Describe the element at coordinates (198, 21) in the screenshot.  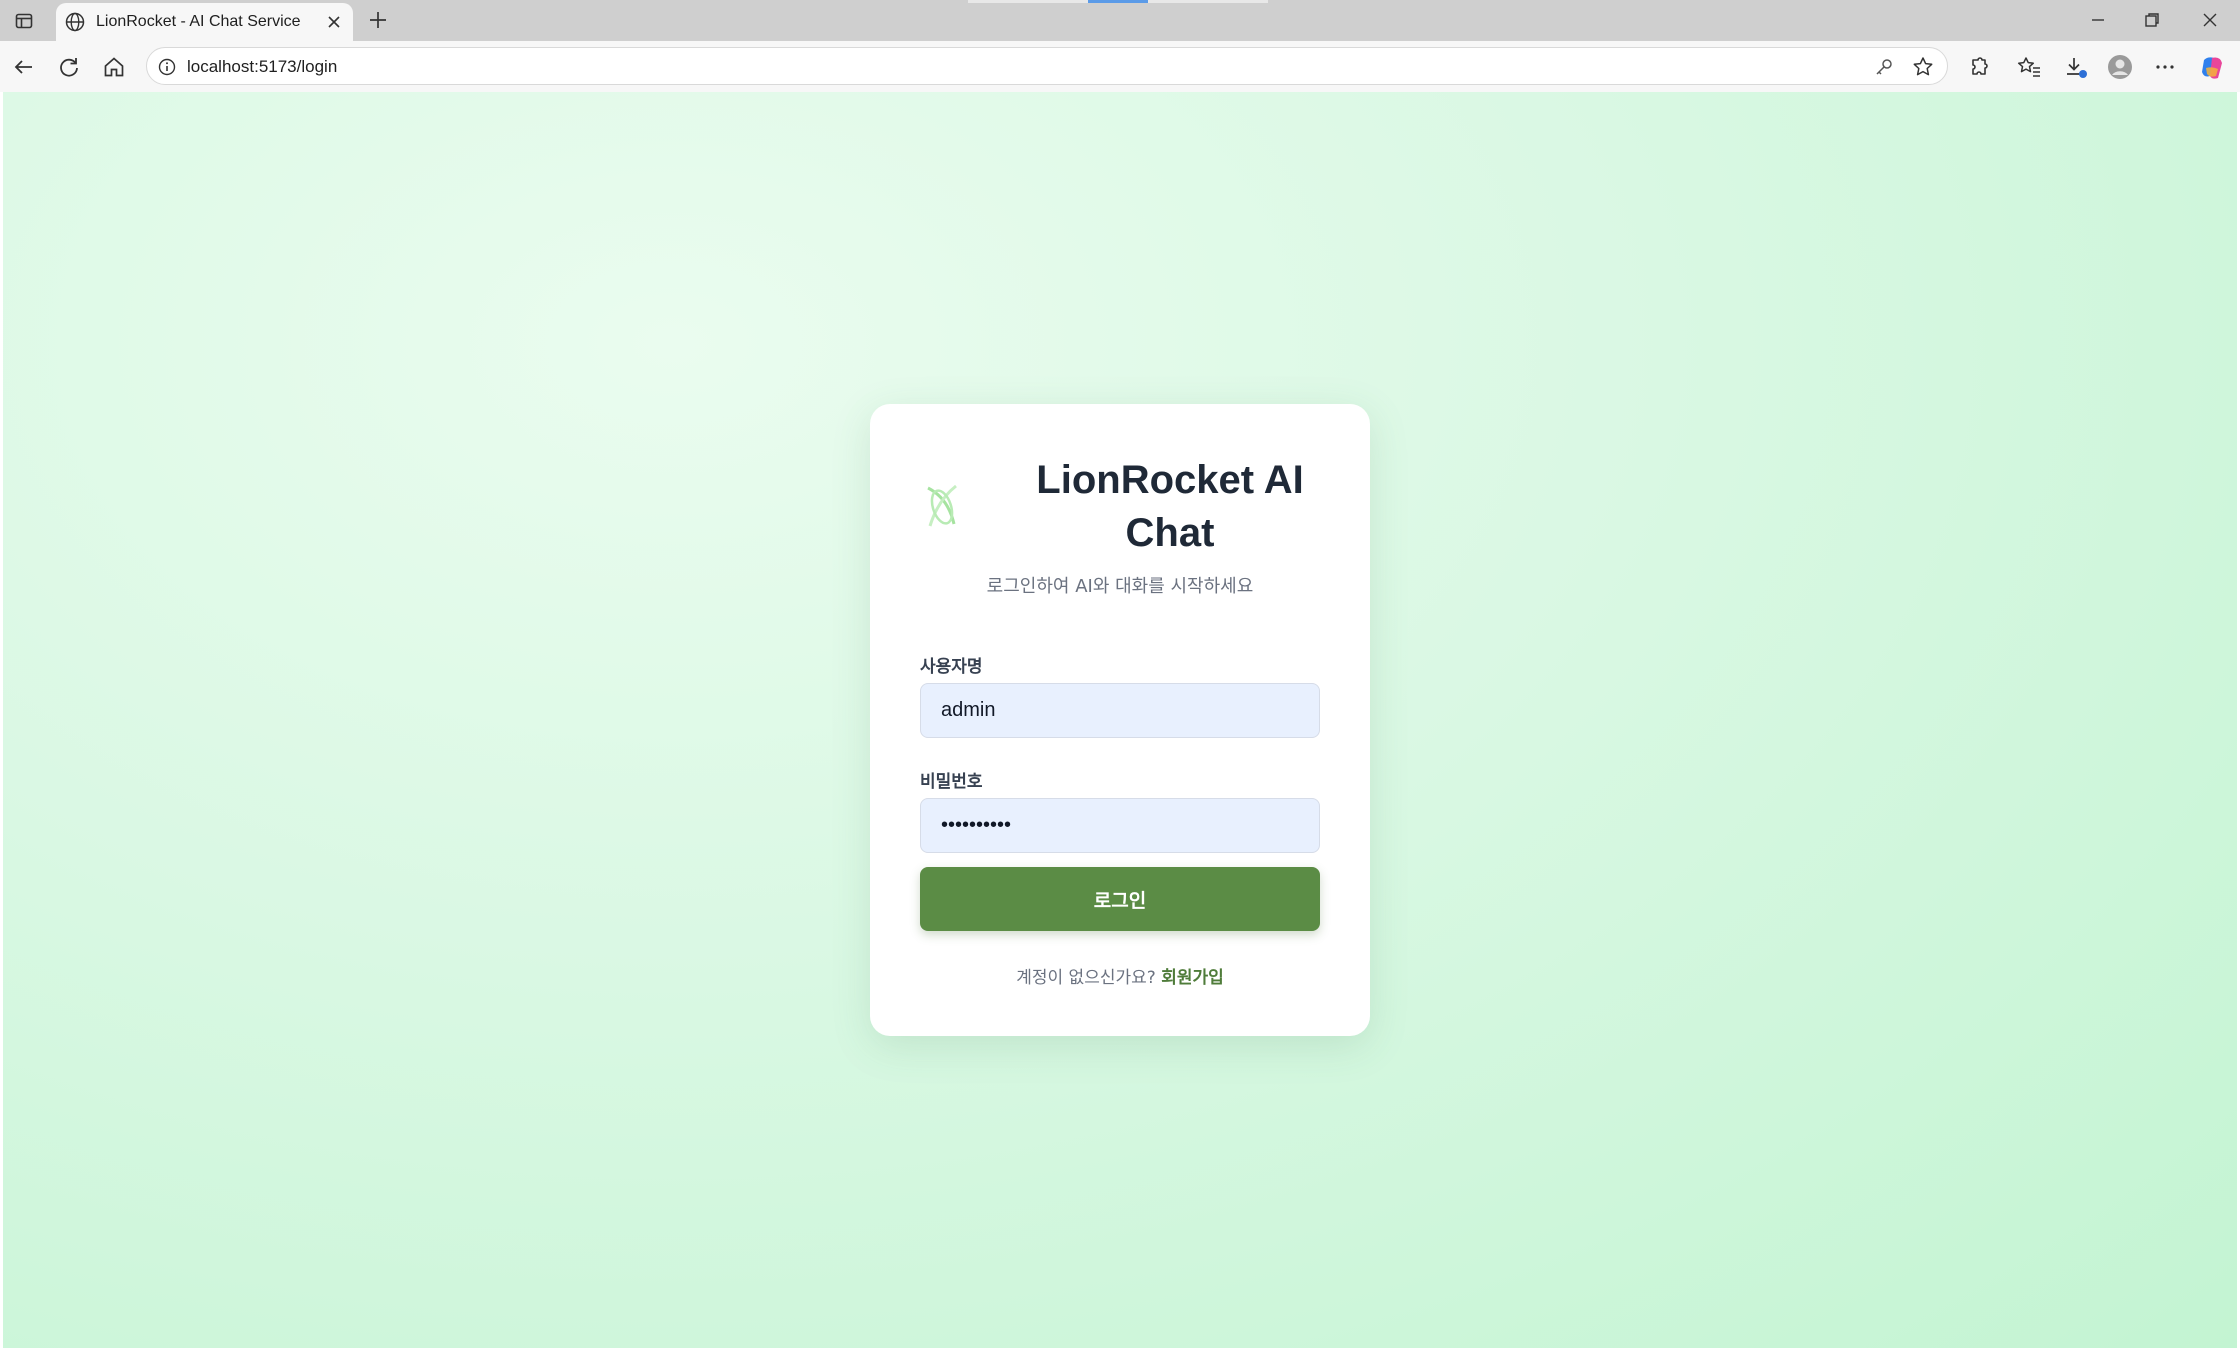
I see `tab-title: LionRocket - AI Chat Service` at that location.